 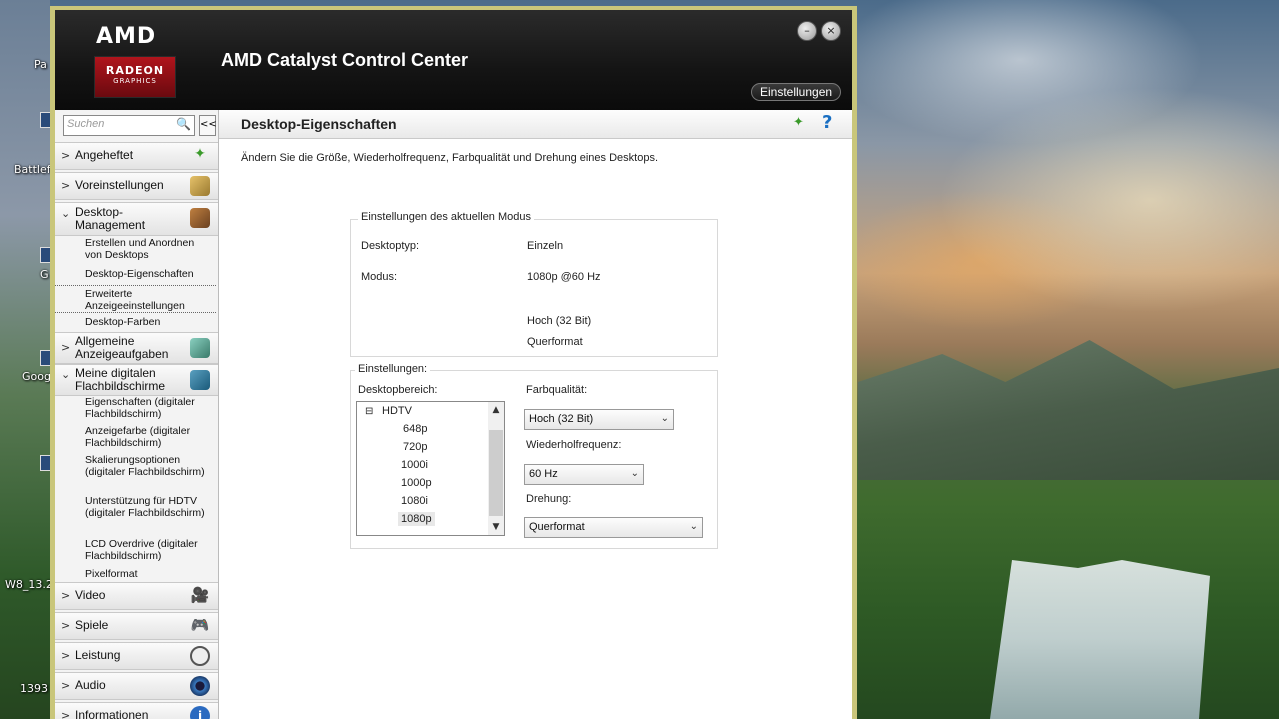 What do you see at coordinates (110, 218) in the screenshot?
I see `category-label: Desktop- Management` at bounding box center [110, 218].